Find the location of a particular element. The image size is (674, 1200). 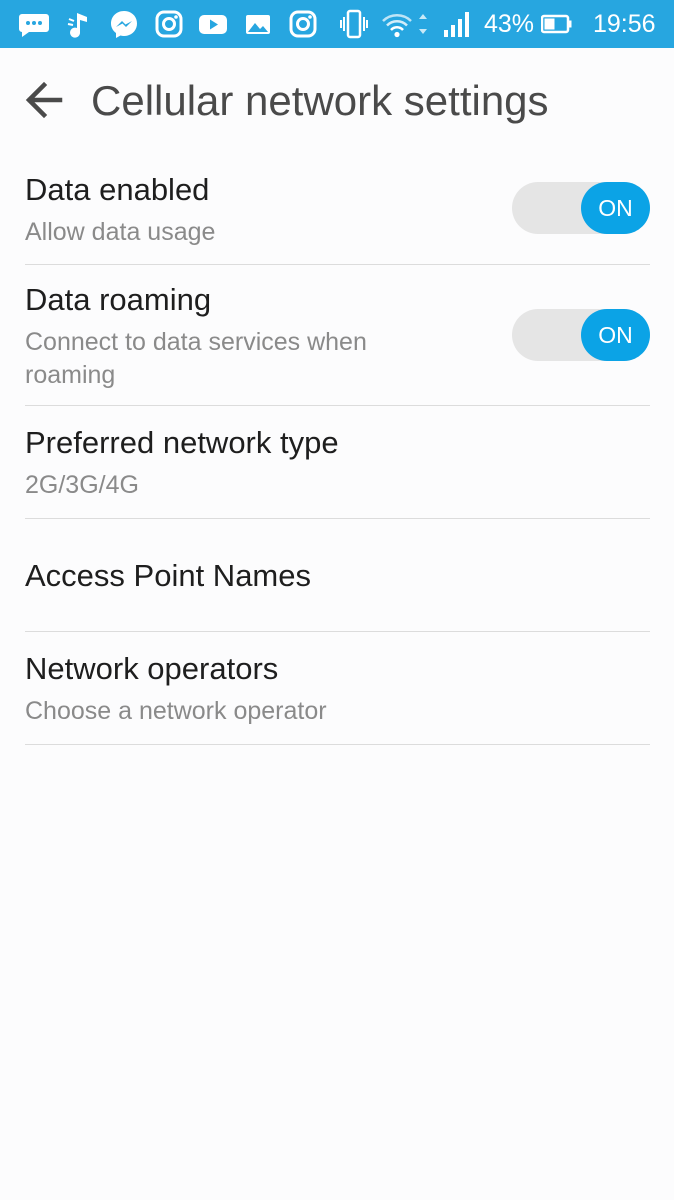

vibrate-icon is located at coordinates (354, 24).